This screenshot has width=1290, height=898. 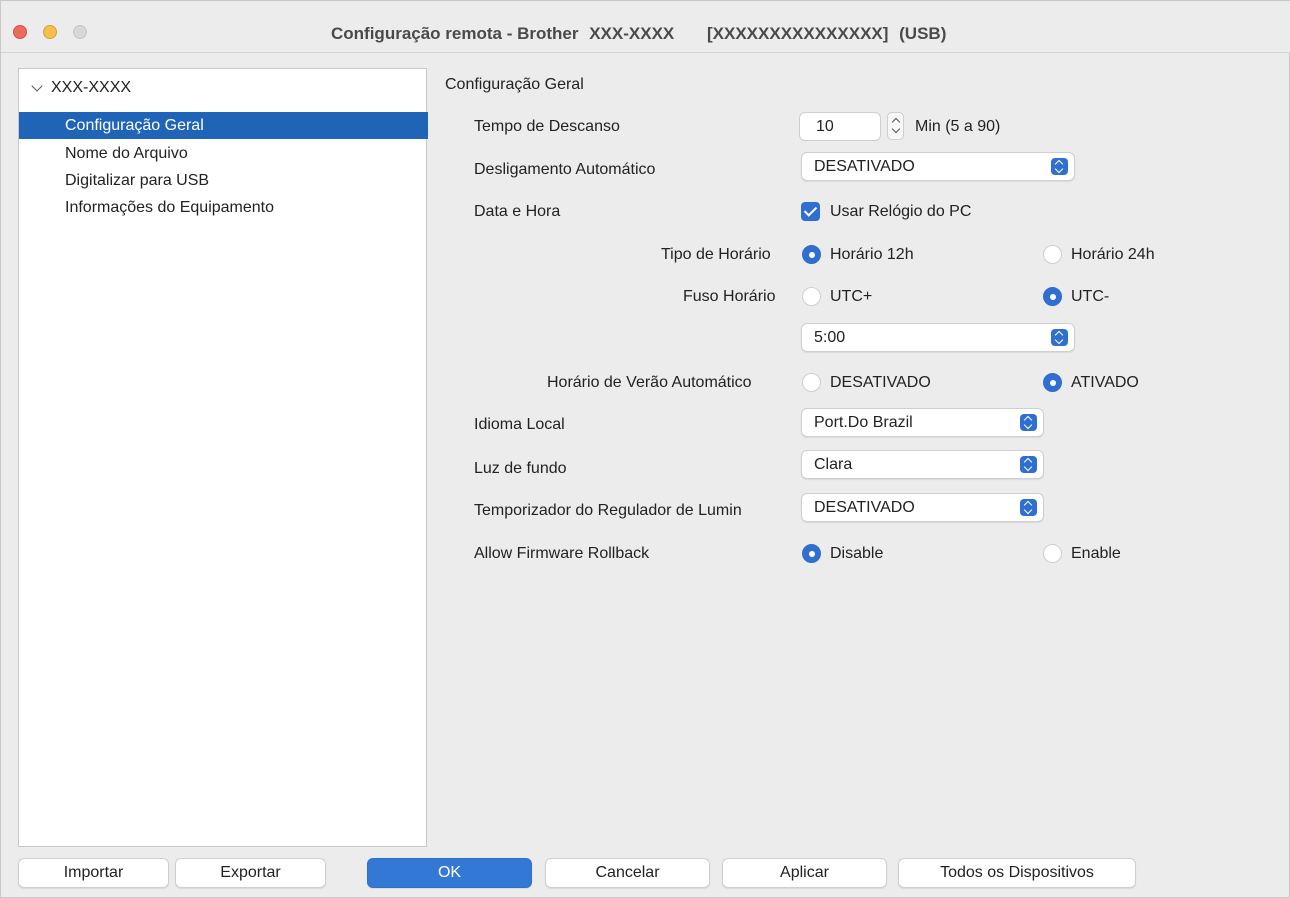 What do you see at coordinates (872, 254) in the screenshot?
I see `time-type-12h-label: Horário 12h` at bounding box center [872, 254].